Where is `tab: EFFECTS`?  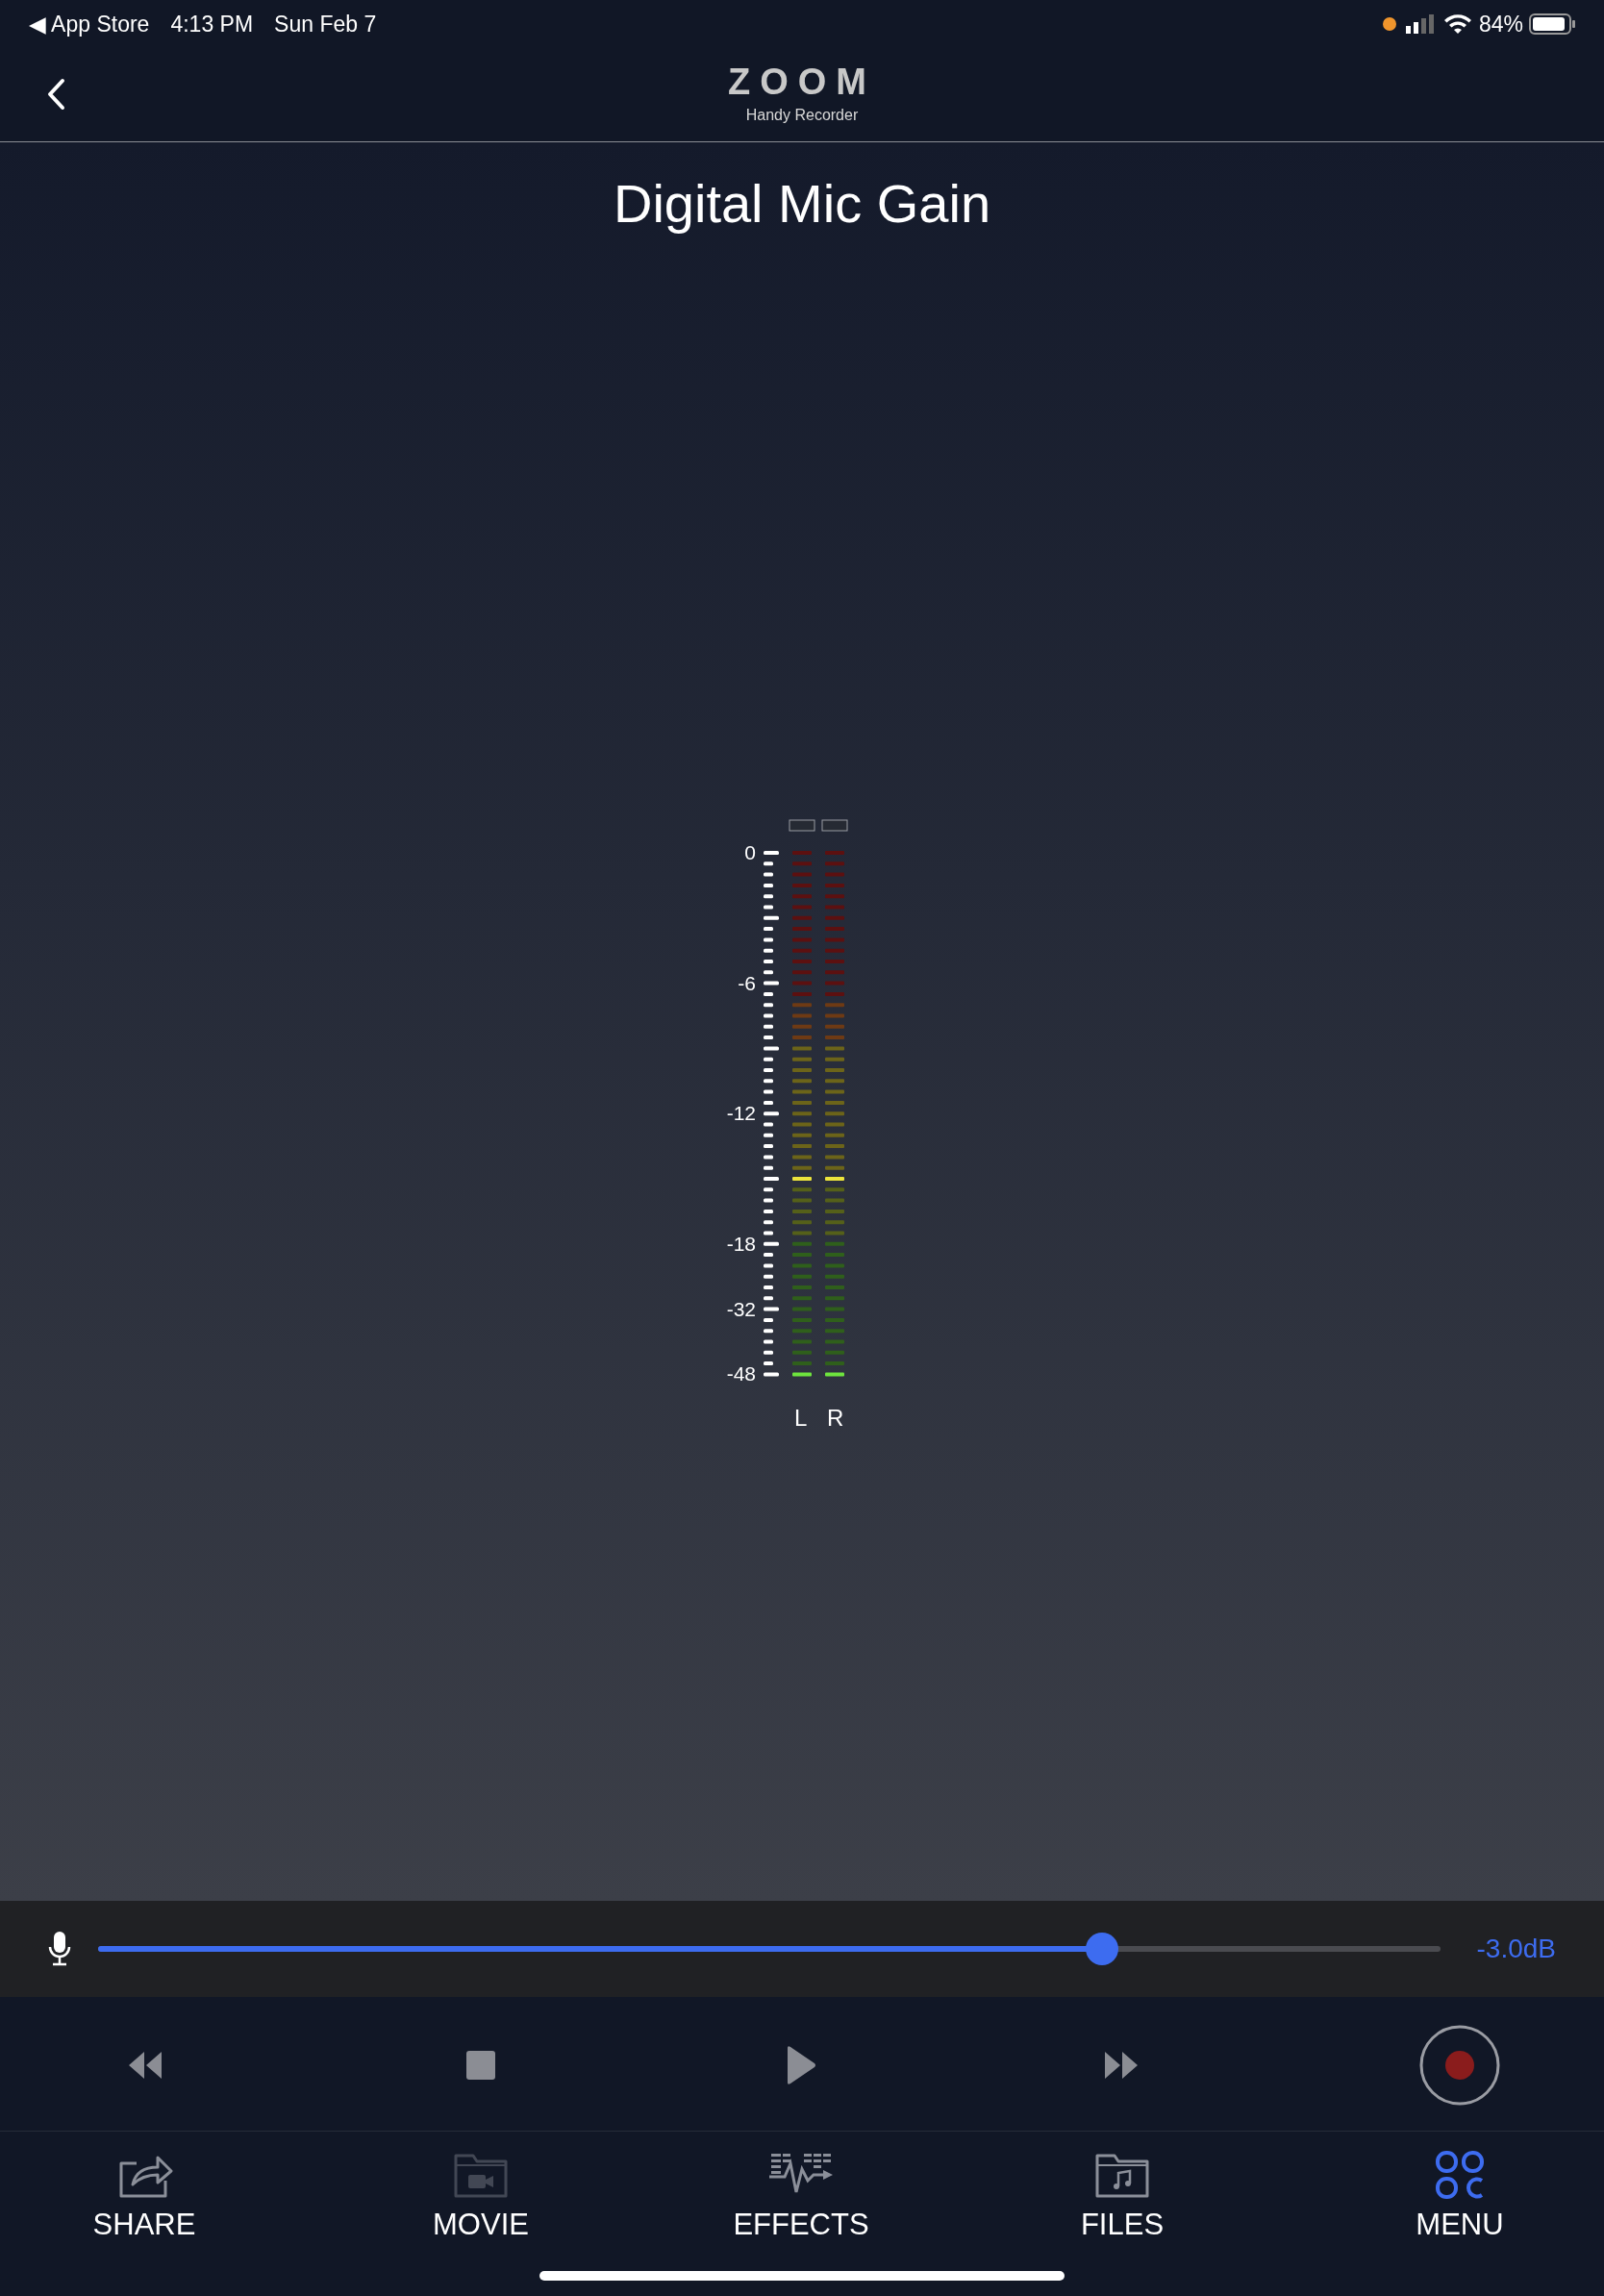
tab: EFFECTS is located at coordinates (801, 2194).